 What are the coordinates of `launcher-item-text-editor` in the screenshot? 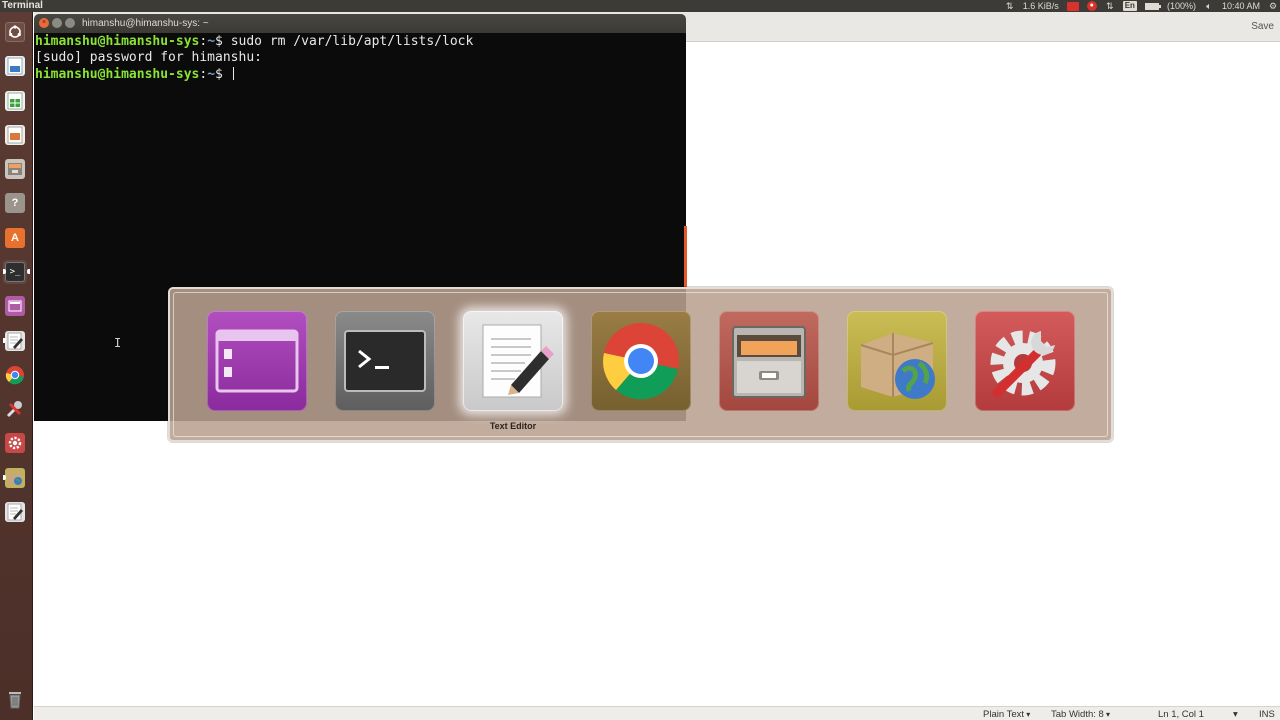 It's located at (15, 341).